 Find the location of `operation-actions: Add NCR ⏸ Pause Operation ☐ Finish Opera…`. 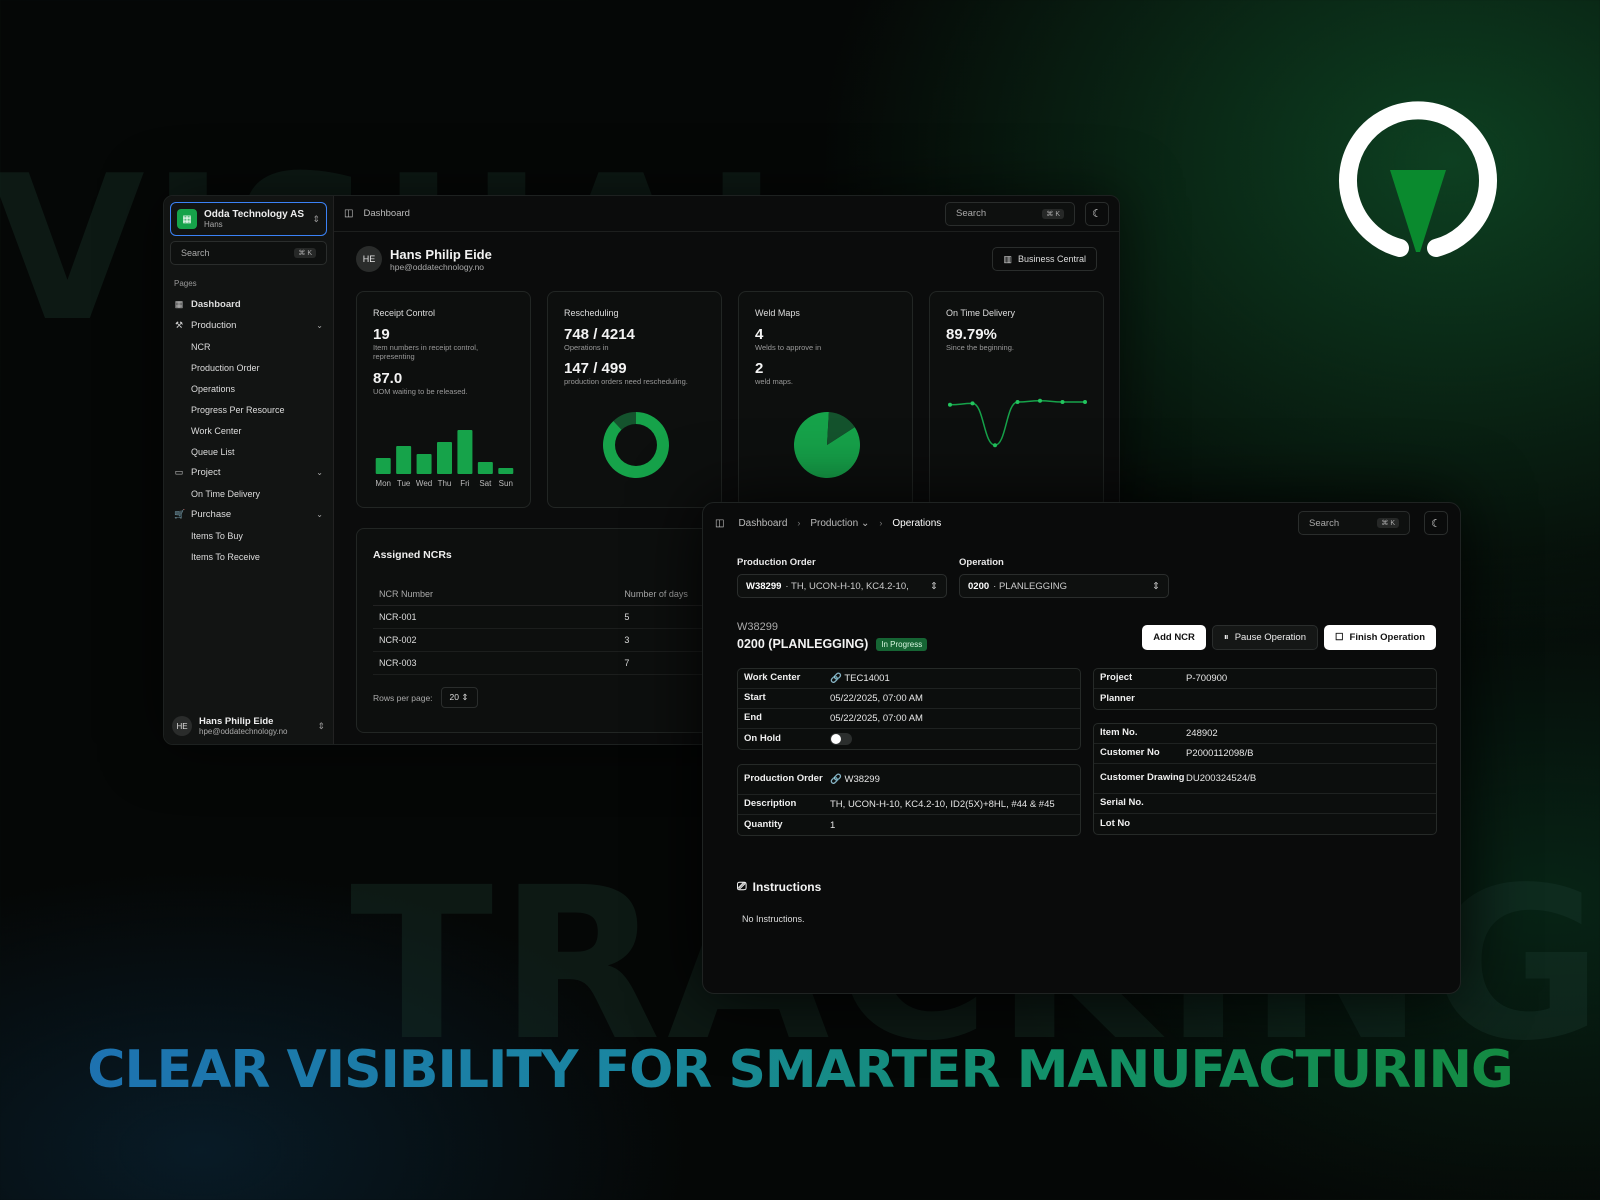

operation-actions: Add NCR ⏸ Pause Operation ☐ Finish Opera… is located at coordinates (1289, 637).